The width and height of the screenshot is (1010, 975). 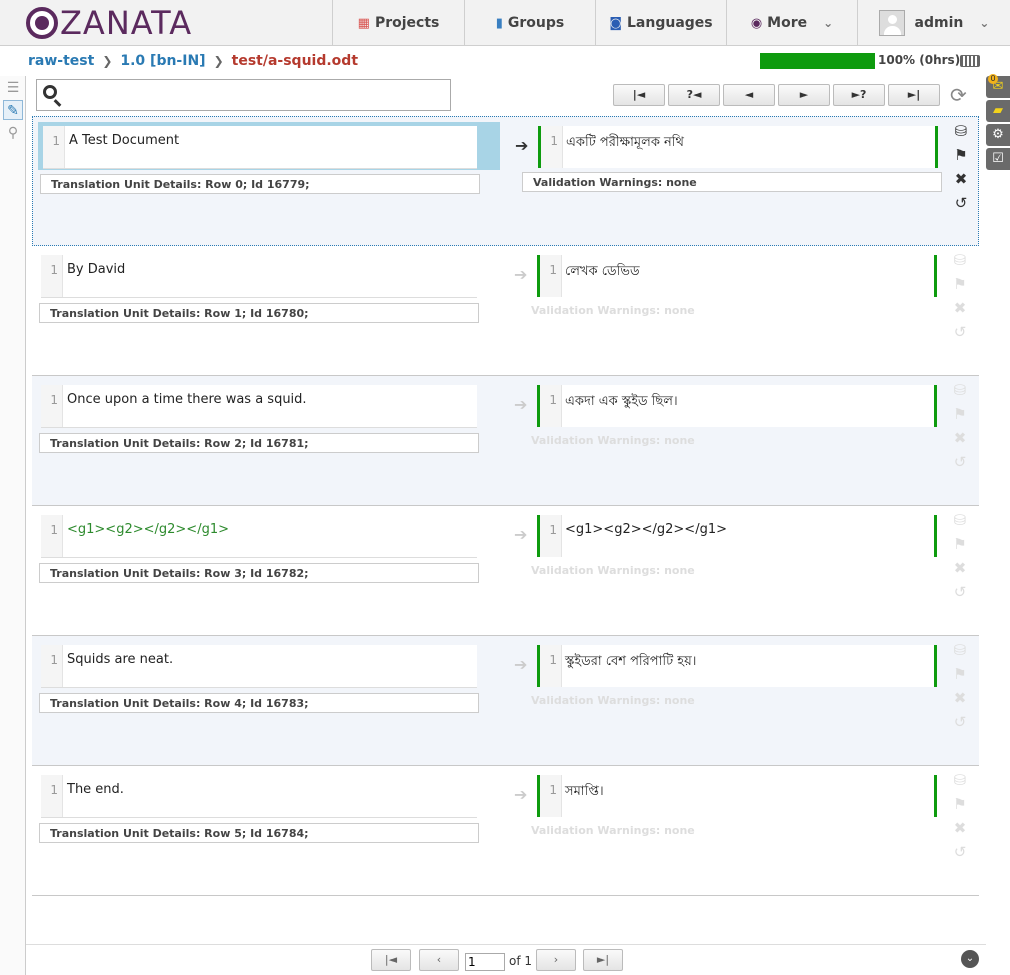 I want to click on chevron-right-icon: ❯, so click(x=107, y=61).